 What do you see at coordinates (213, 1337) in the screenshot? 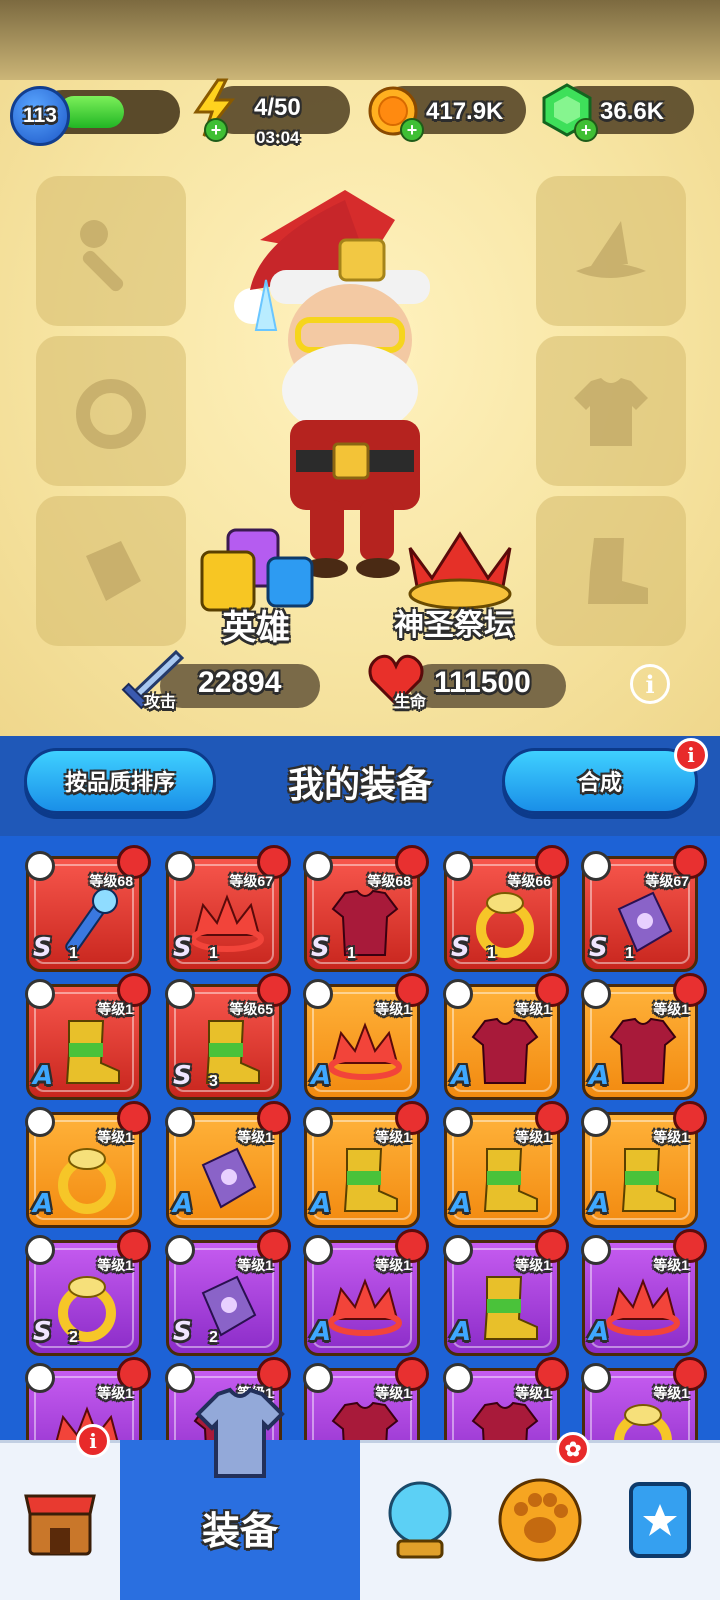
I see `item-count: 2` at bounding box center [213, 1337].